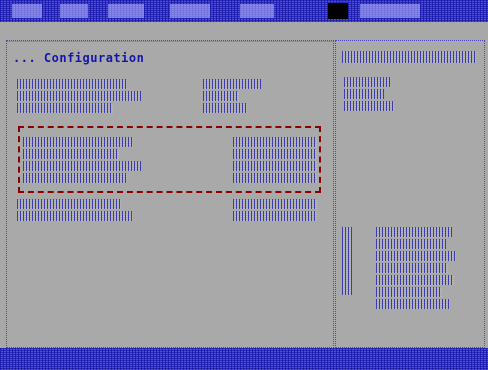  I want to click on selected-item-group, so click(169, 159).